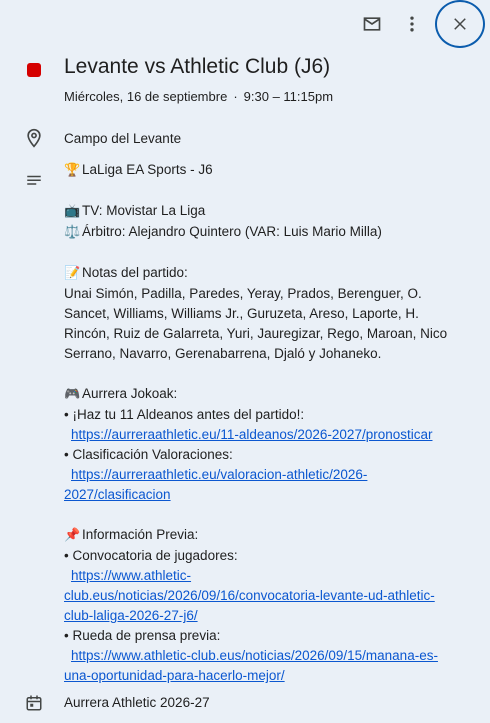 The height and width of the screenshot is (723, 490). I want to click on notes-heading-text: Notas del partido:, so click(135, 272).